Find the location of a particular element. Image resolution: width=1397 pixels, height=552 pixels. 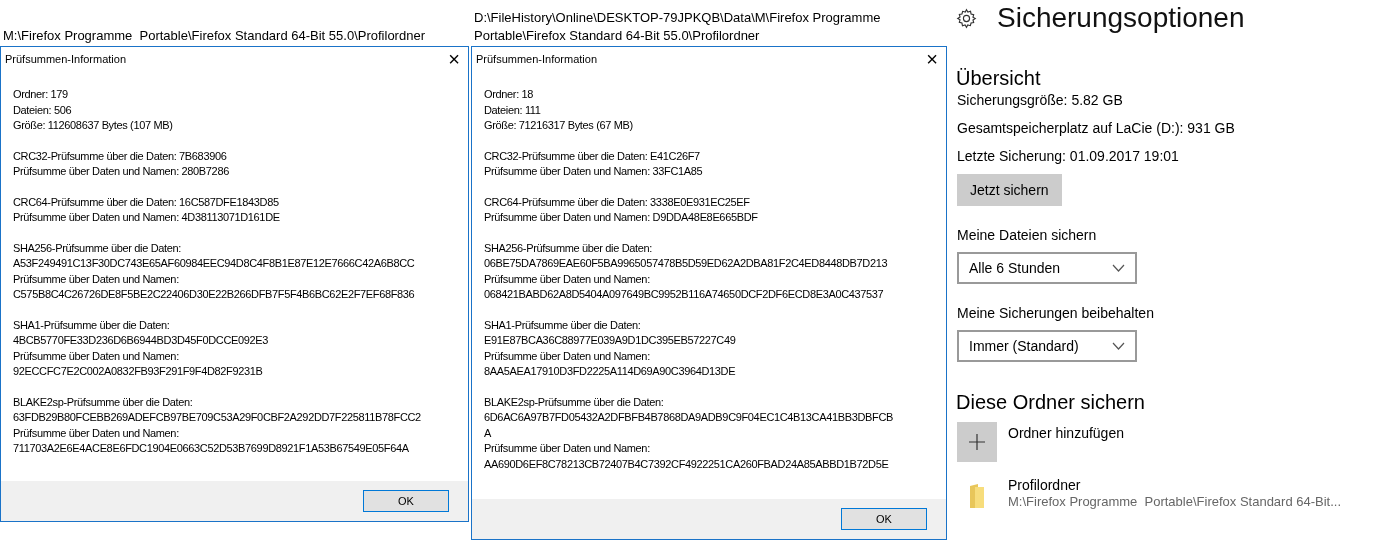

info-text: 6D6AC6A97B7FD05432A2DFBFB4B7868DA9ADB9C9F04EC1C4B13CA41BB3DBFCB is located at coordinates (689, 417).